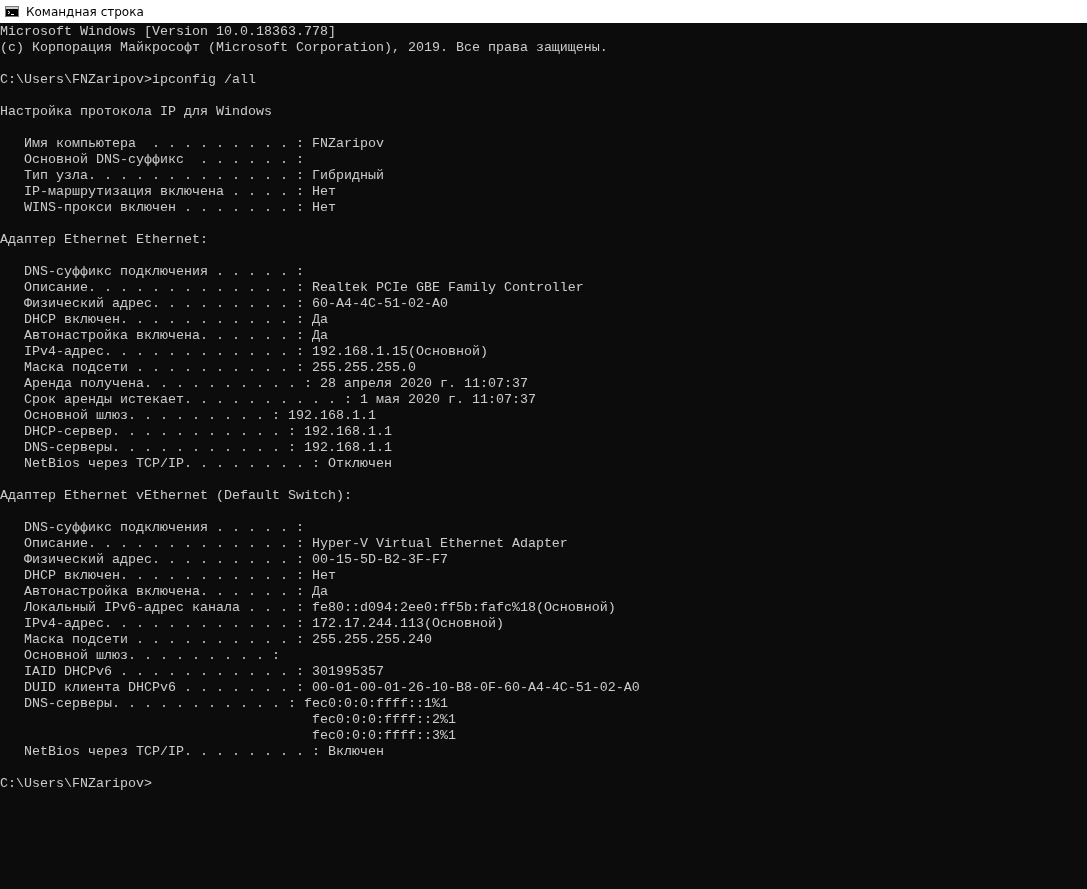 The image size is (1087, 889). Describe the element at coordinates (319, 608) in the screenshot. I see `console-line: Локальный IPv6-адрес канала . . . : fe80::d094:2ee0:ff5b:fafc%18(Основной)` at that location.